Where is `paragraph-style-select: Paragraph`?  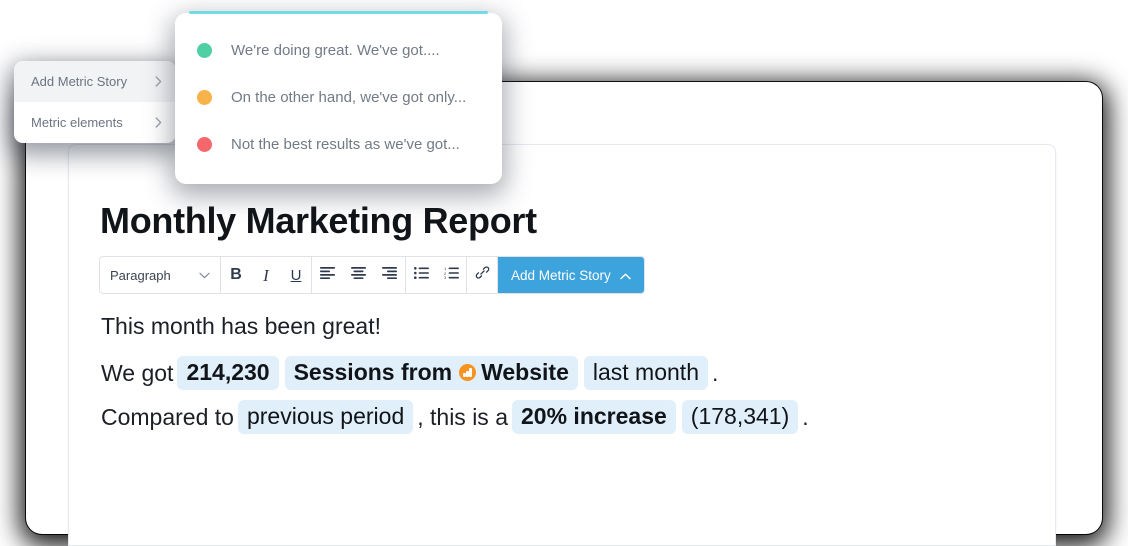 paragraph-style-select: Paragraph is located at coordinates (160, 275).